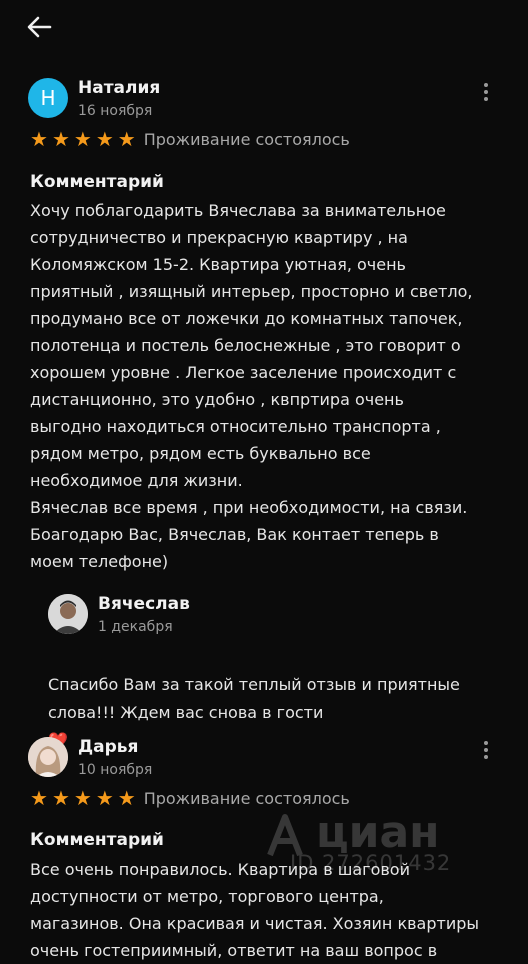  Describe the element at coordinates (246, 798) in the screenshot. I see `stay-status: Проживание состоялось` at that location.